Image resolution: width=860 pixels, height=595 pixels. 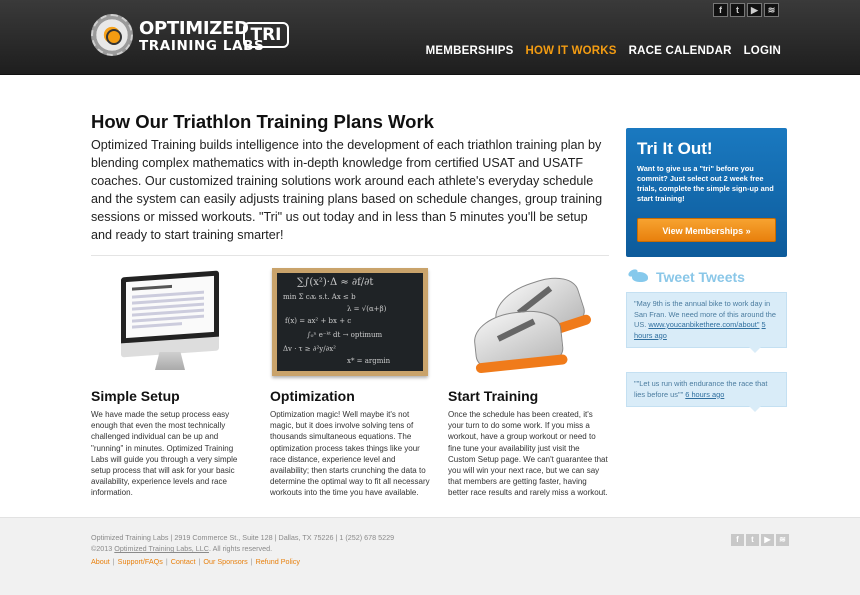 I want to click on shoe-stripe, so click(x=516, y=330).